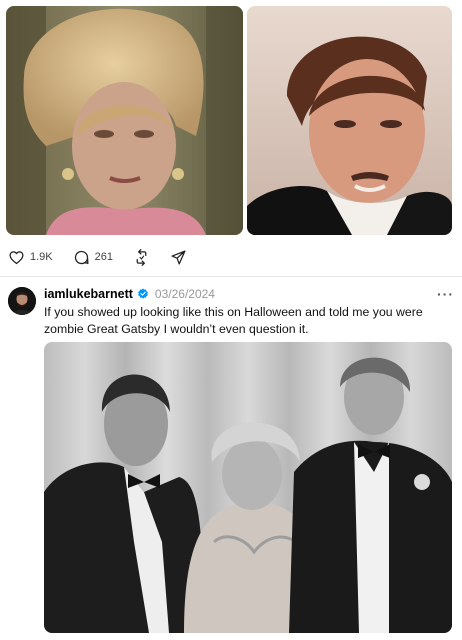 The width and height of the screenshot is (462, 640). What do you see at coordinates (41, 257) in the screenshot?
I see `like-count: 1.9K` at bounding box center [41, 257].